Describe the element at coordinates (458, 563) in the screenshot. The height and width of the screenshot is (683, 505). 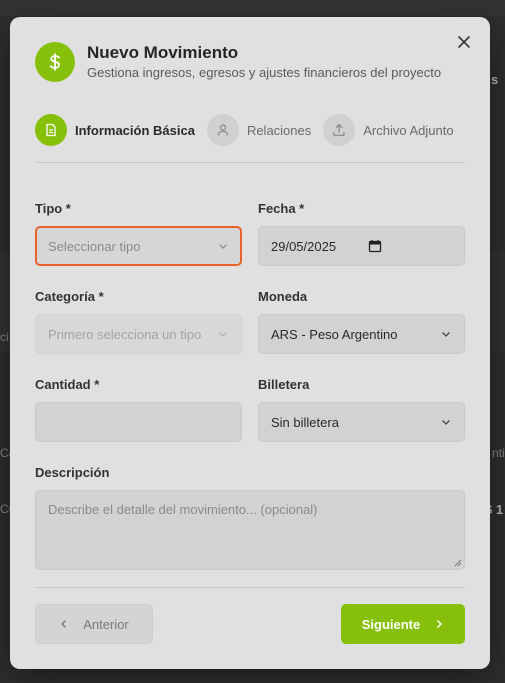
I see `resize-handle-icon` at that location.